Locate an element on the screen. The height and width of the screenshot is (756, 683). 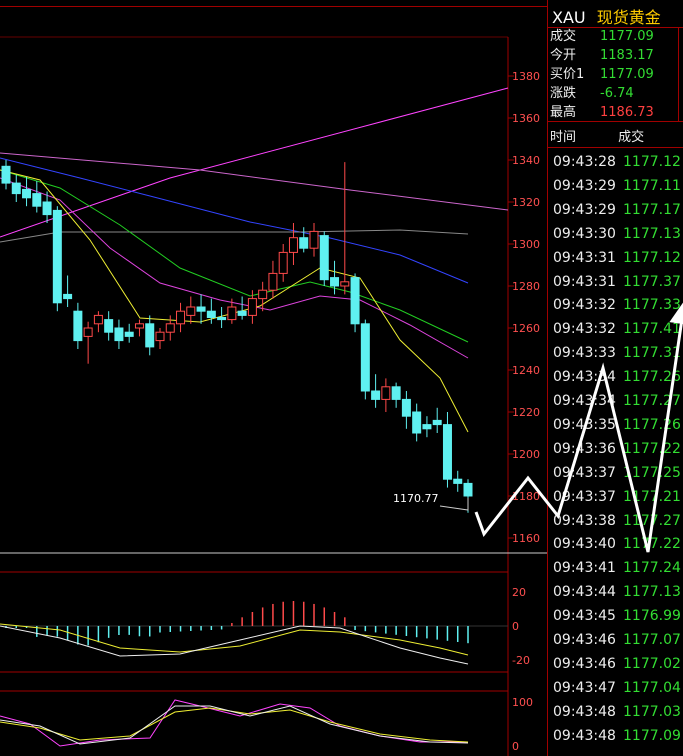
tick-row: 09:43:32 1177.33 is located at coordinates (617, 305).